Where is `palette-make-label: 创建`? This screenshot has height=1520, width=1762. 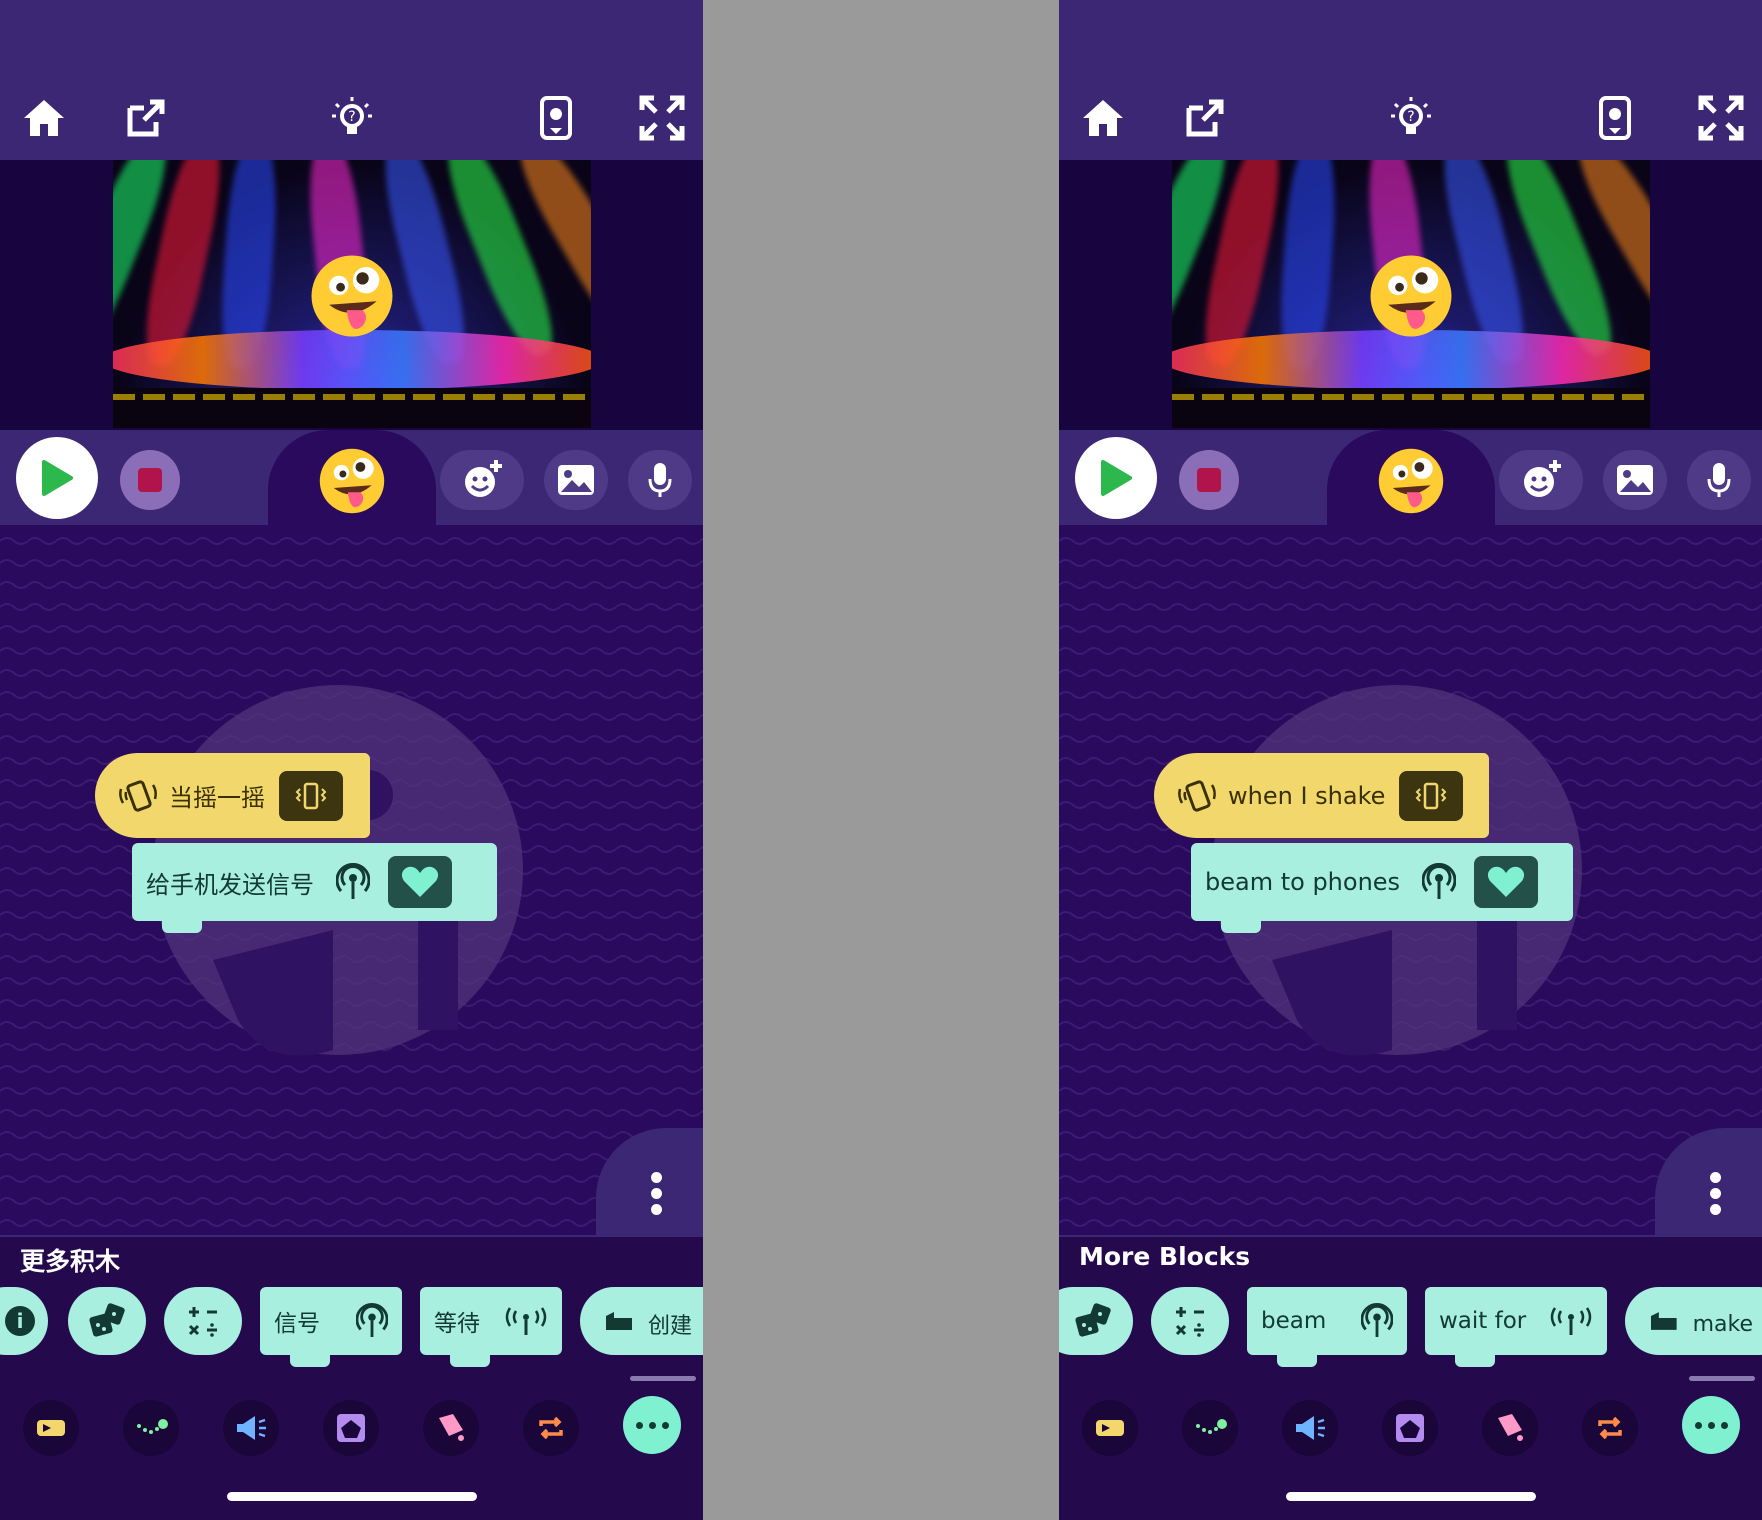 palette-make-label: 创建 is located at coordinates (670, 1326).